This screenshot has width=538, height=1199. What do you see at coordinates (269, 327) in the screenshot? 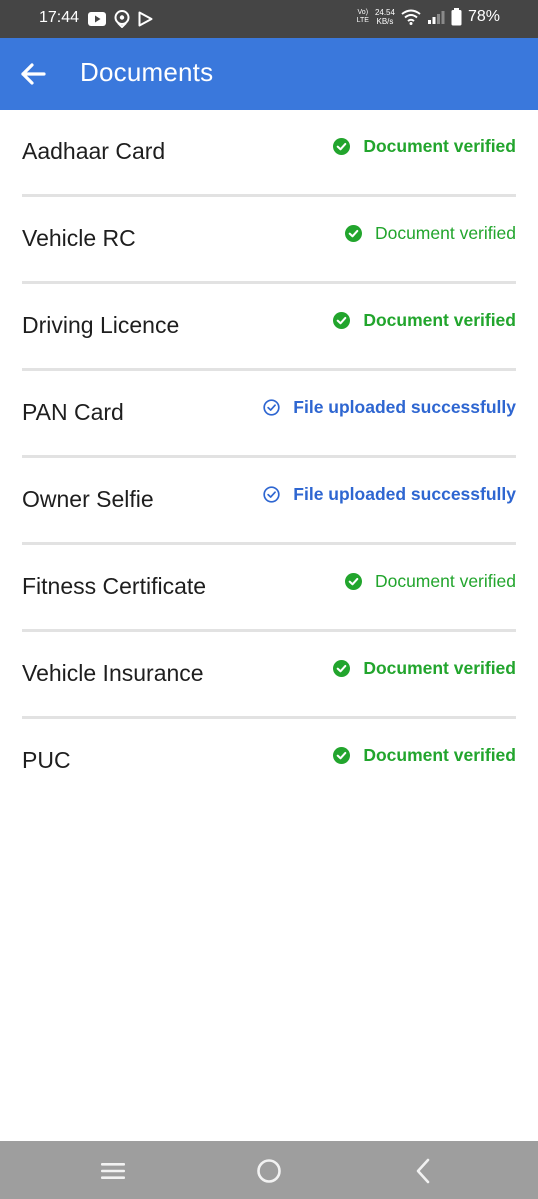
I see `document-row-driving-licence: Driving Licence Document verified` at bounding box center [269, 327].